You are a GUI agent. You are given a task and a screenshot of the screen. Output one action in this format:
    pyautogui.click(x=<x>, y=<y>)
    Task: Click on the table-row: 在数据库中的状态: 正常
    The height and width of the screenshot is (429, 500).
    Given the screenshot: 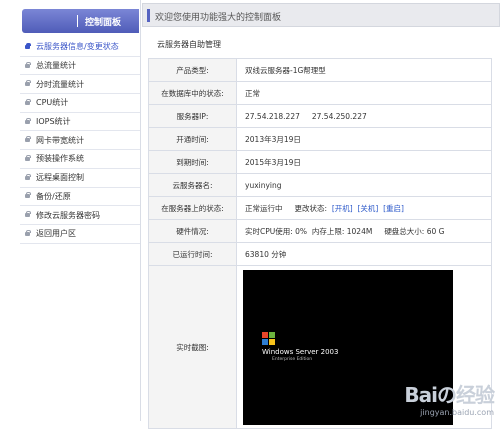 What is the action you would take?
    pyautogui.click(x=320, y=93)
    